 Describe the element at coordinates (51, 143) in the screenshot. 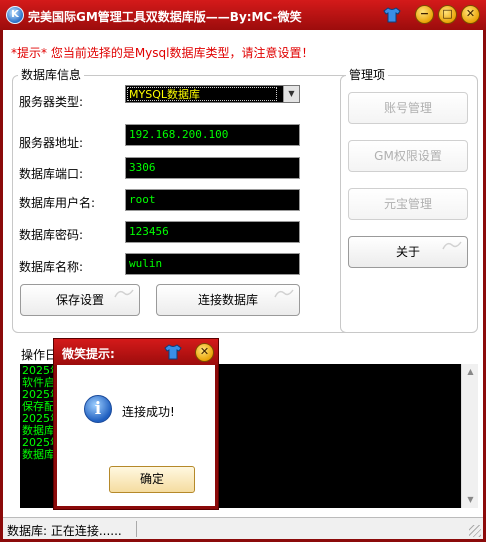

I see `server-address-label: 服务器地址:` at that location.